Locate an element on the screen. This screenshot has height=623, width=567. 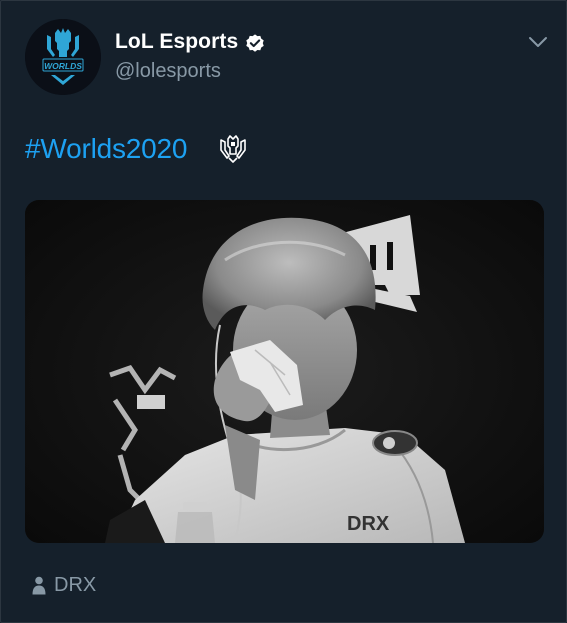
svg-text: DRX is located at coordinates (368, 524).